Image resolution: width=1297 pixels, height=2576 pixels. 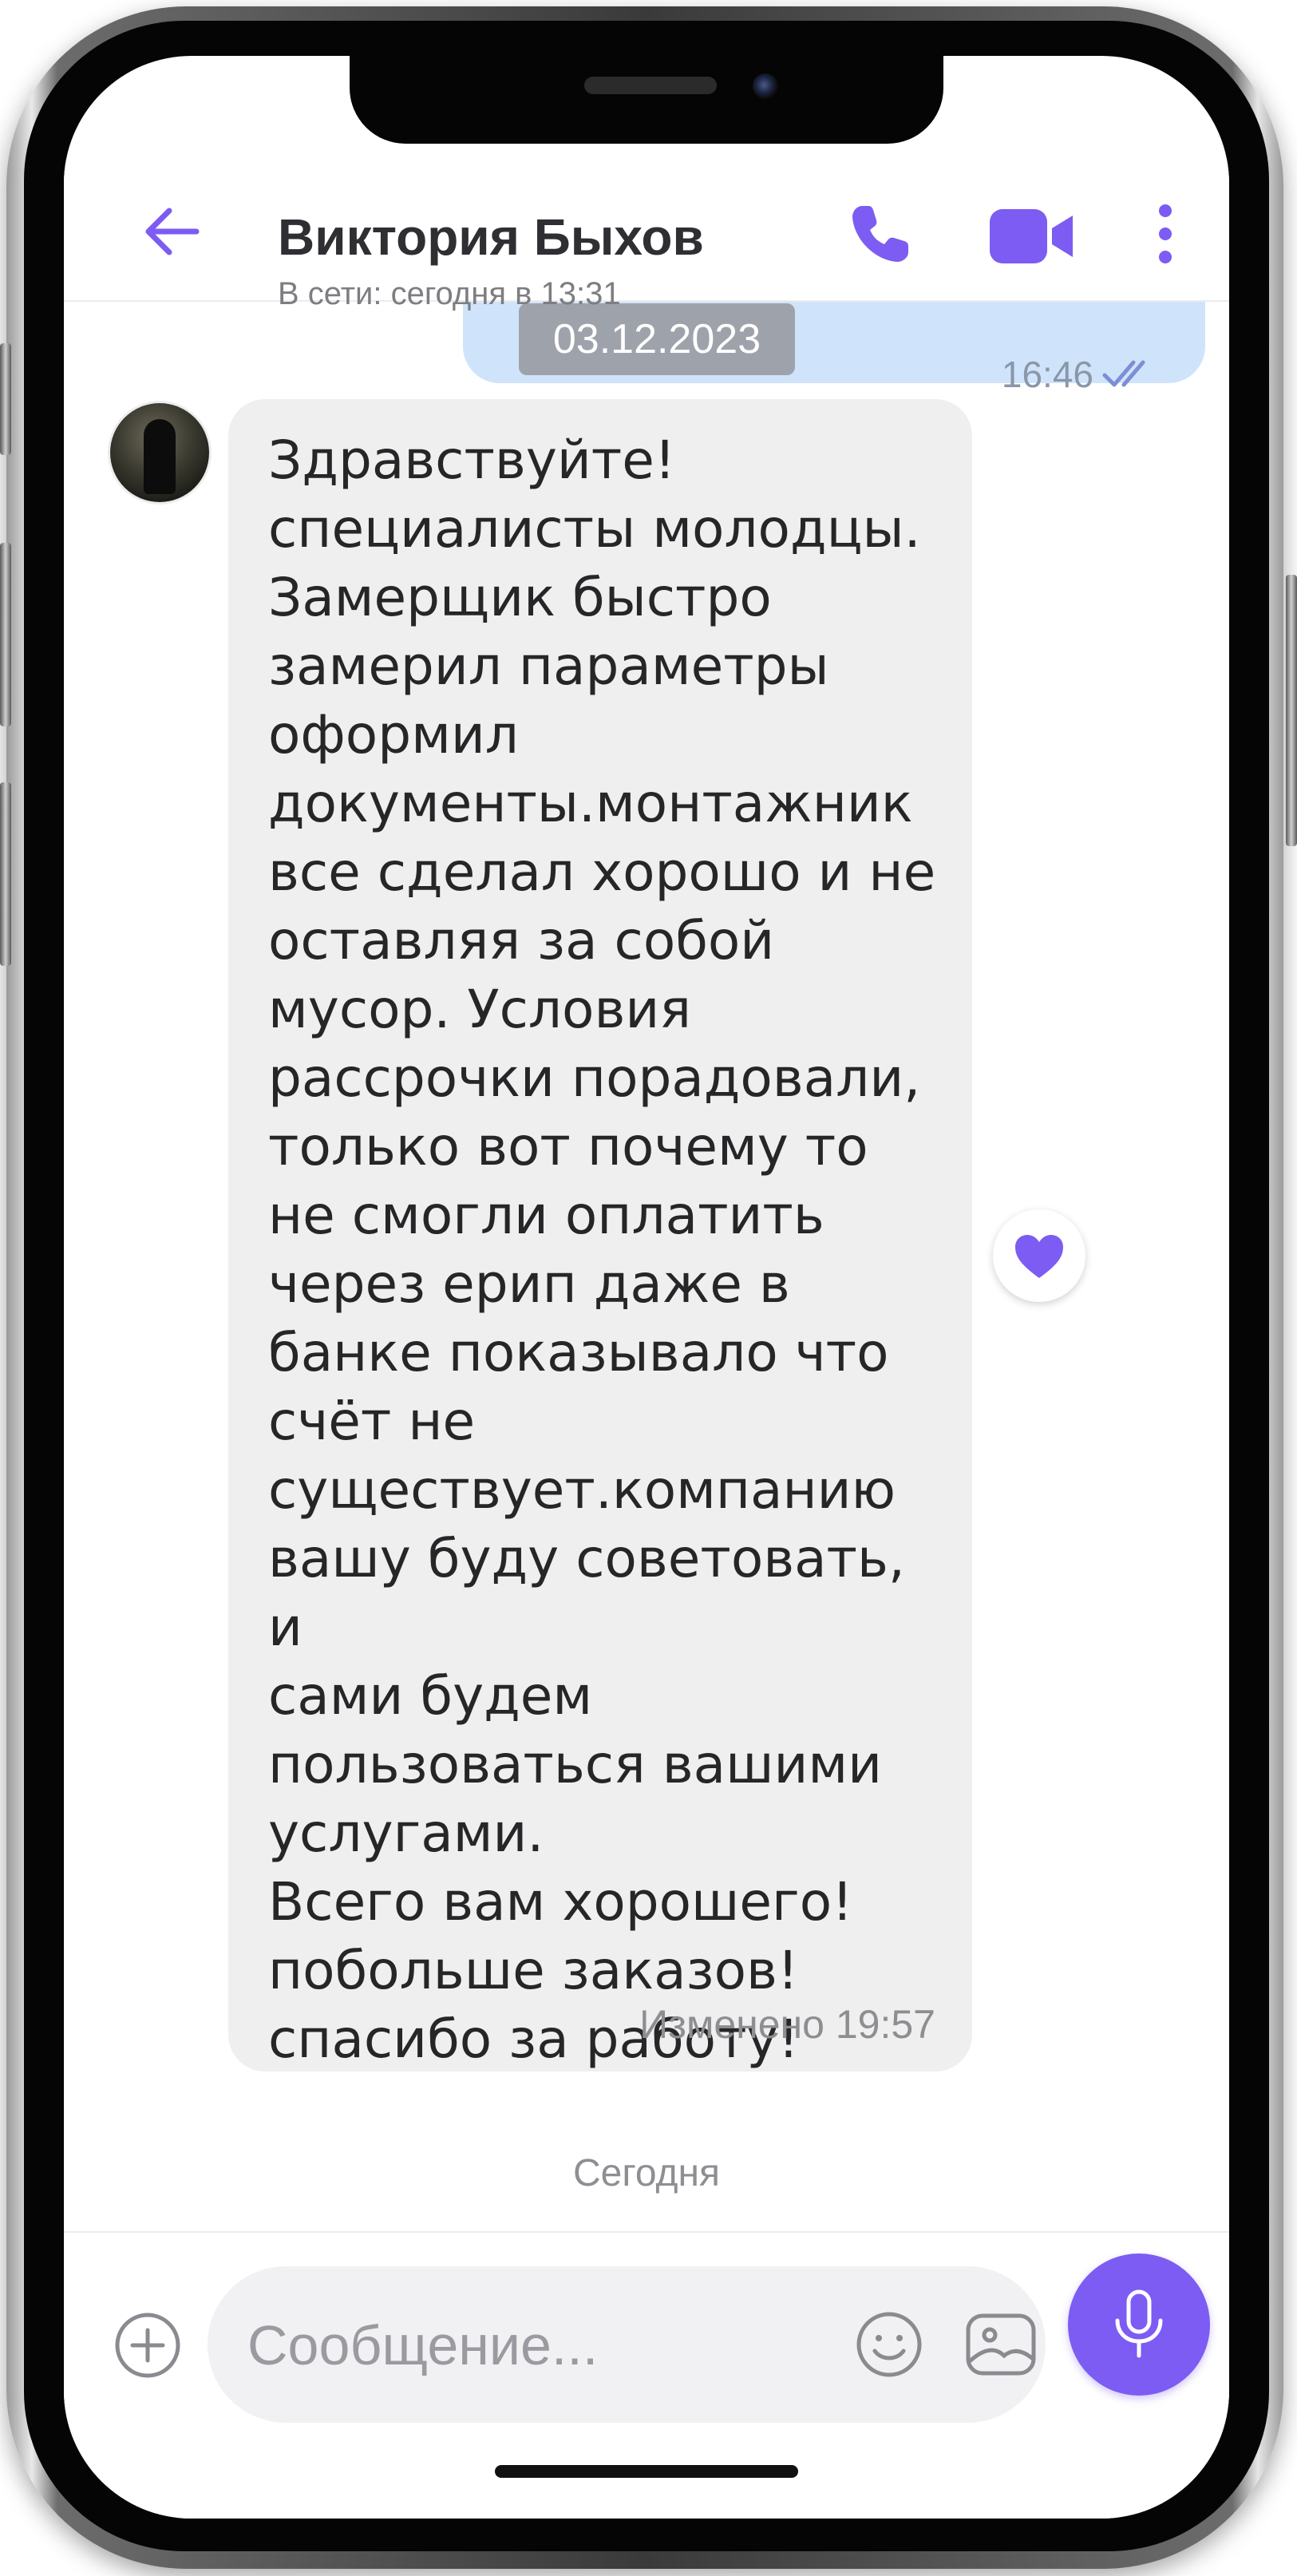 I want to click on avatar-figure, so click(x=160, y=457).